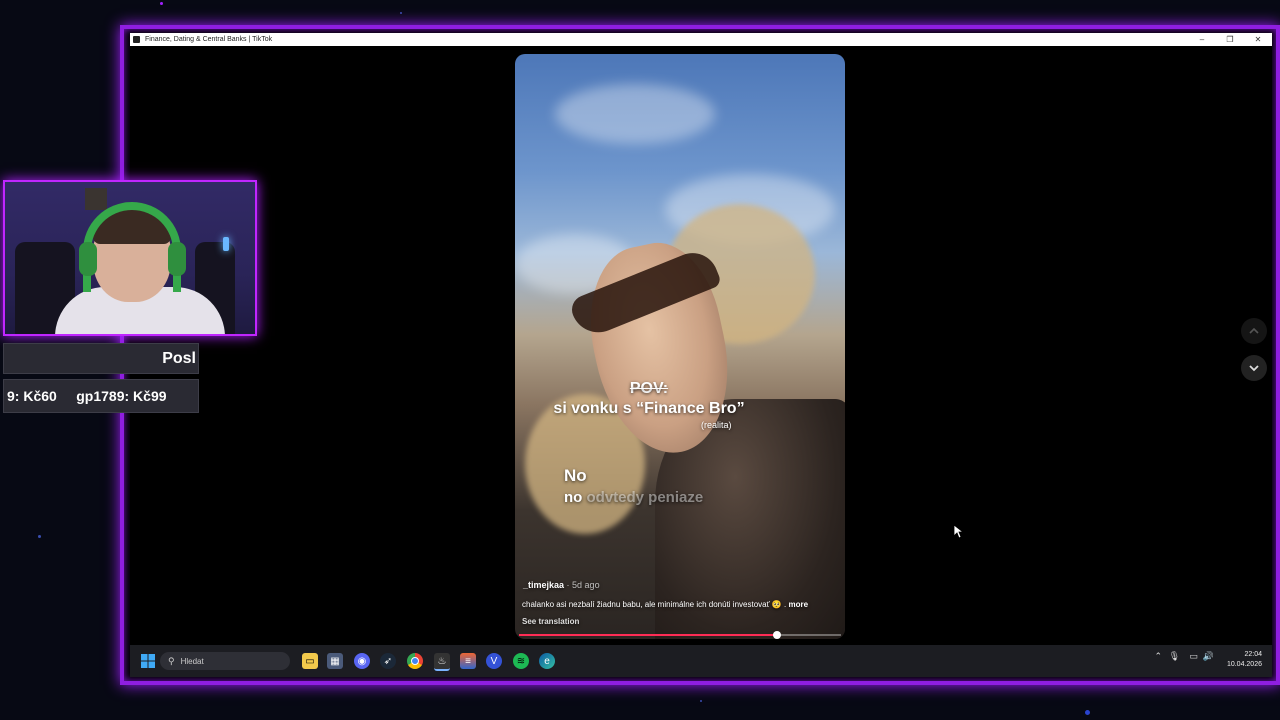 The width and height of the screenshot is (1280, 720). What do you see at coordinates (171, 660) in the screenshot?
I see `search-icon: ⚲` at bounding box center [171, 660].